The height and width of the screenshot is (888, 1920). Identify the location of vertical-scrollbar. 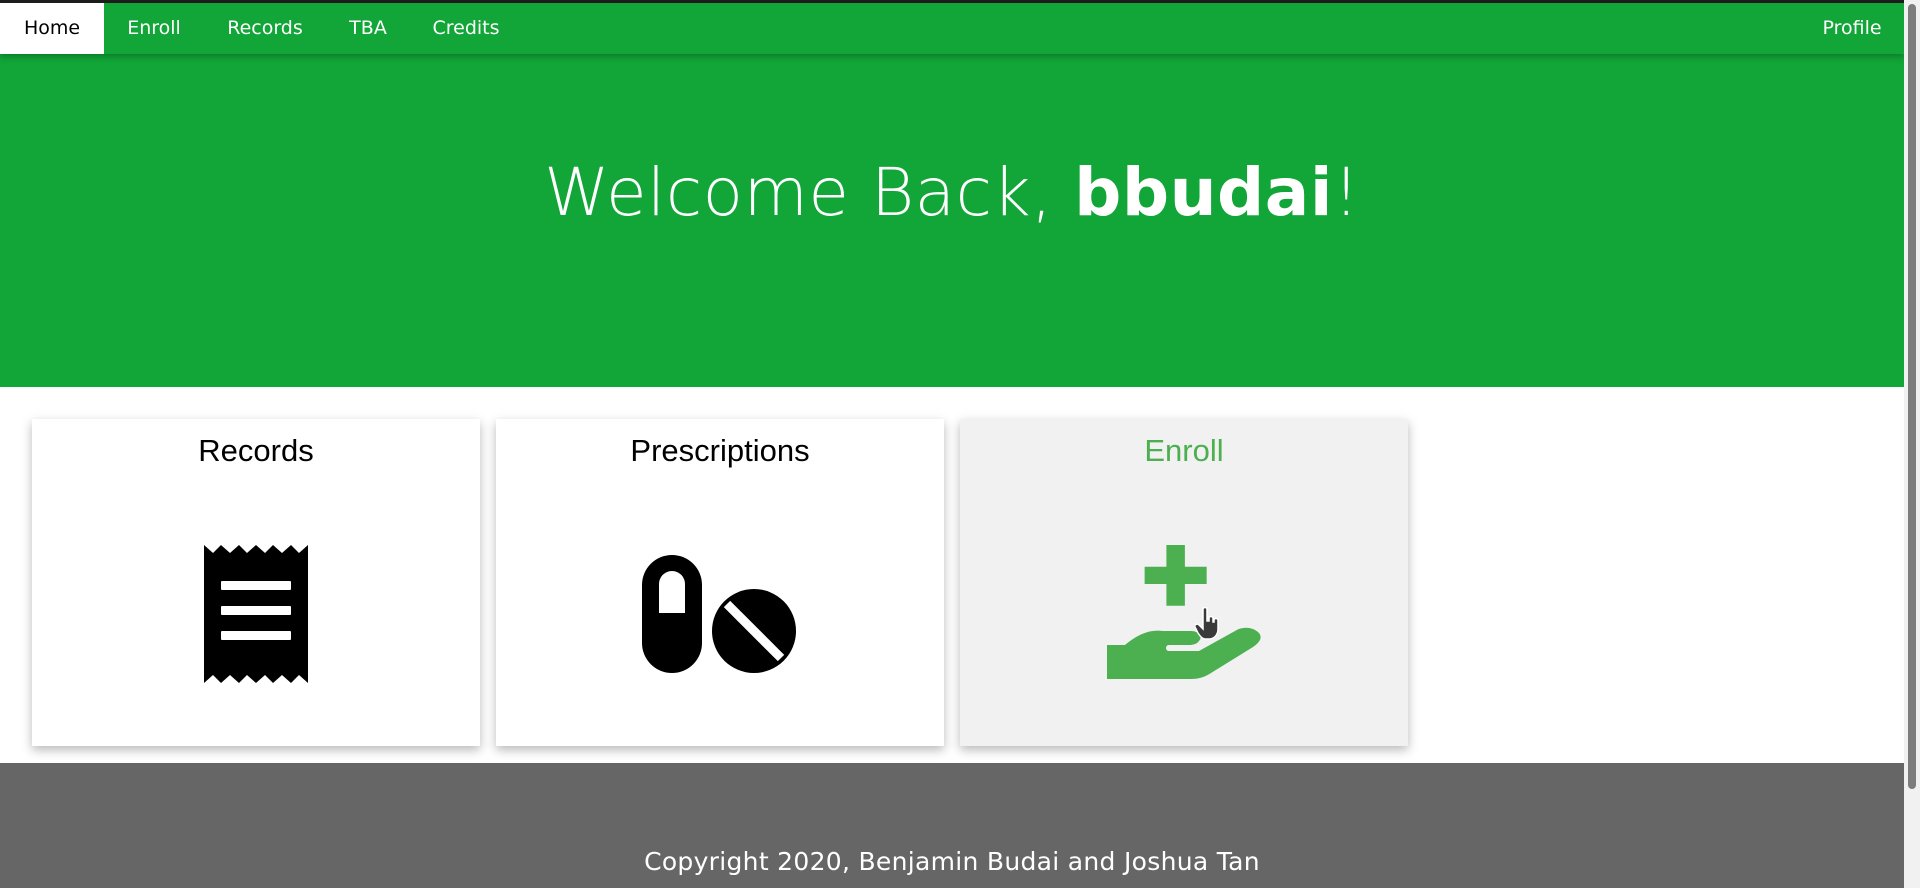
(1912, 444).